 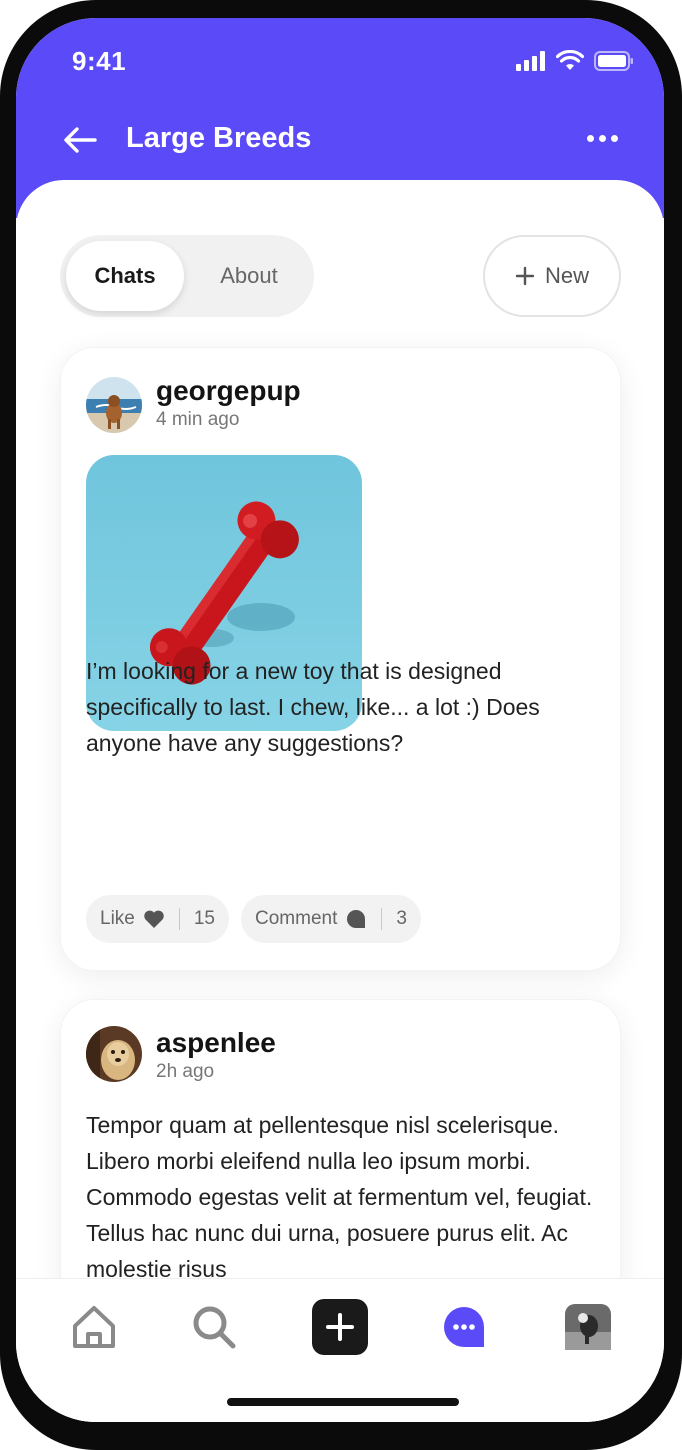 What do you see at coordinates (249, 276) in the screenshot?
I see `tab-about: About` at bounding box center [249, 276].